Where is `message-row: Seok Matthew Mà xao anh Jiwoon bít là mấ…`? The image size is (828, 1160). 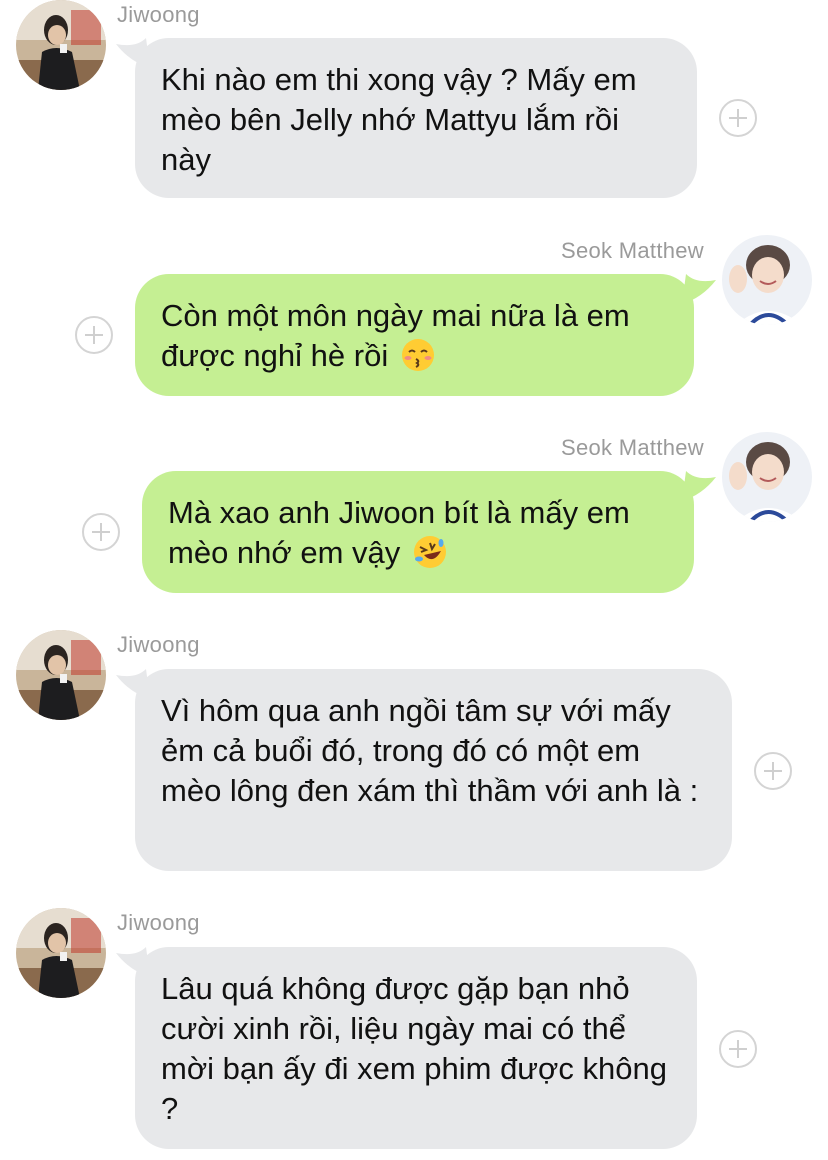
message-row: Seok Matthew Mà xao anh Jiwoon bít là mấ… is located at coordinates (414, 515).